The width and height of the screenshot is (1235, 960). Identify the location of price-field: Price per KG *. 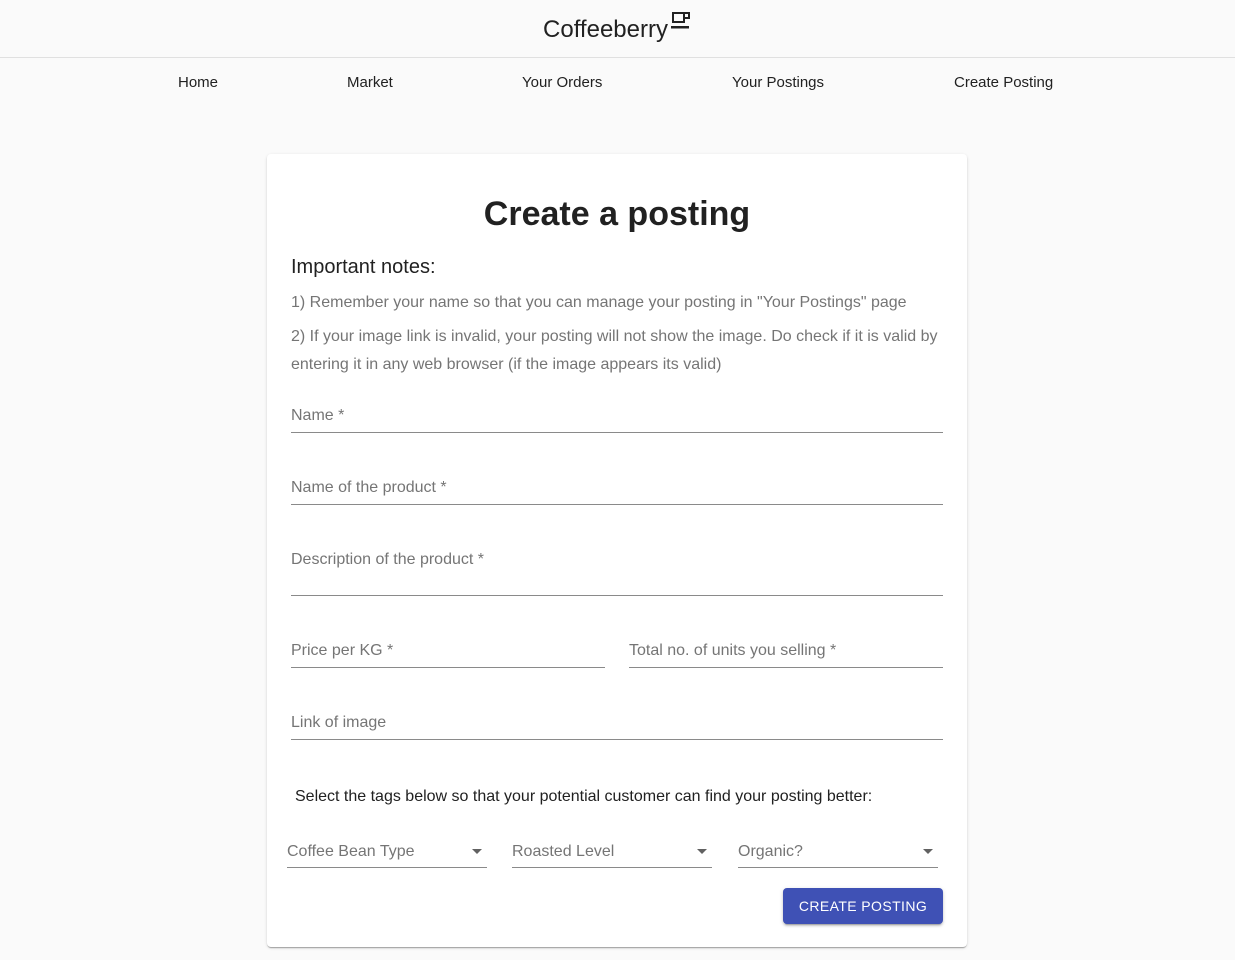
(448, 649).